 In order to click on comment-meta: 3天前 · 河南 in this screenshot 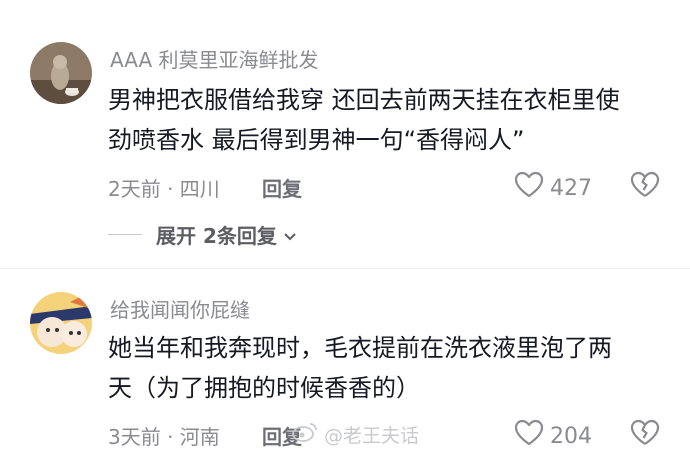, I will do `click(164, 437)`.